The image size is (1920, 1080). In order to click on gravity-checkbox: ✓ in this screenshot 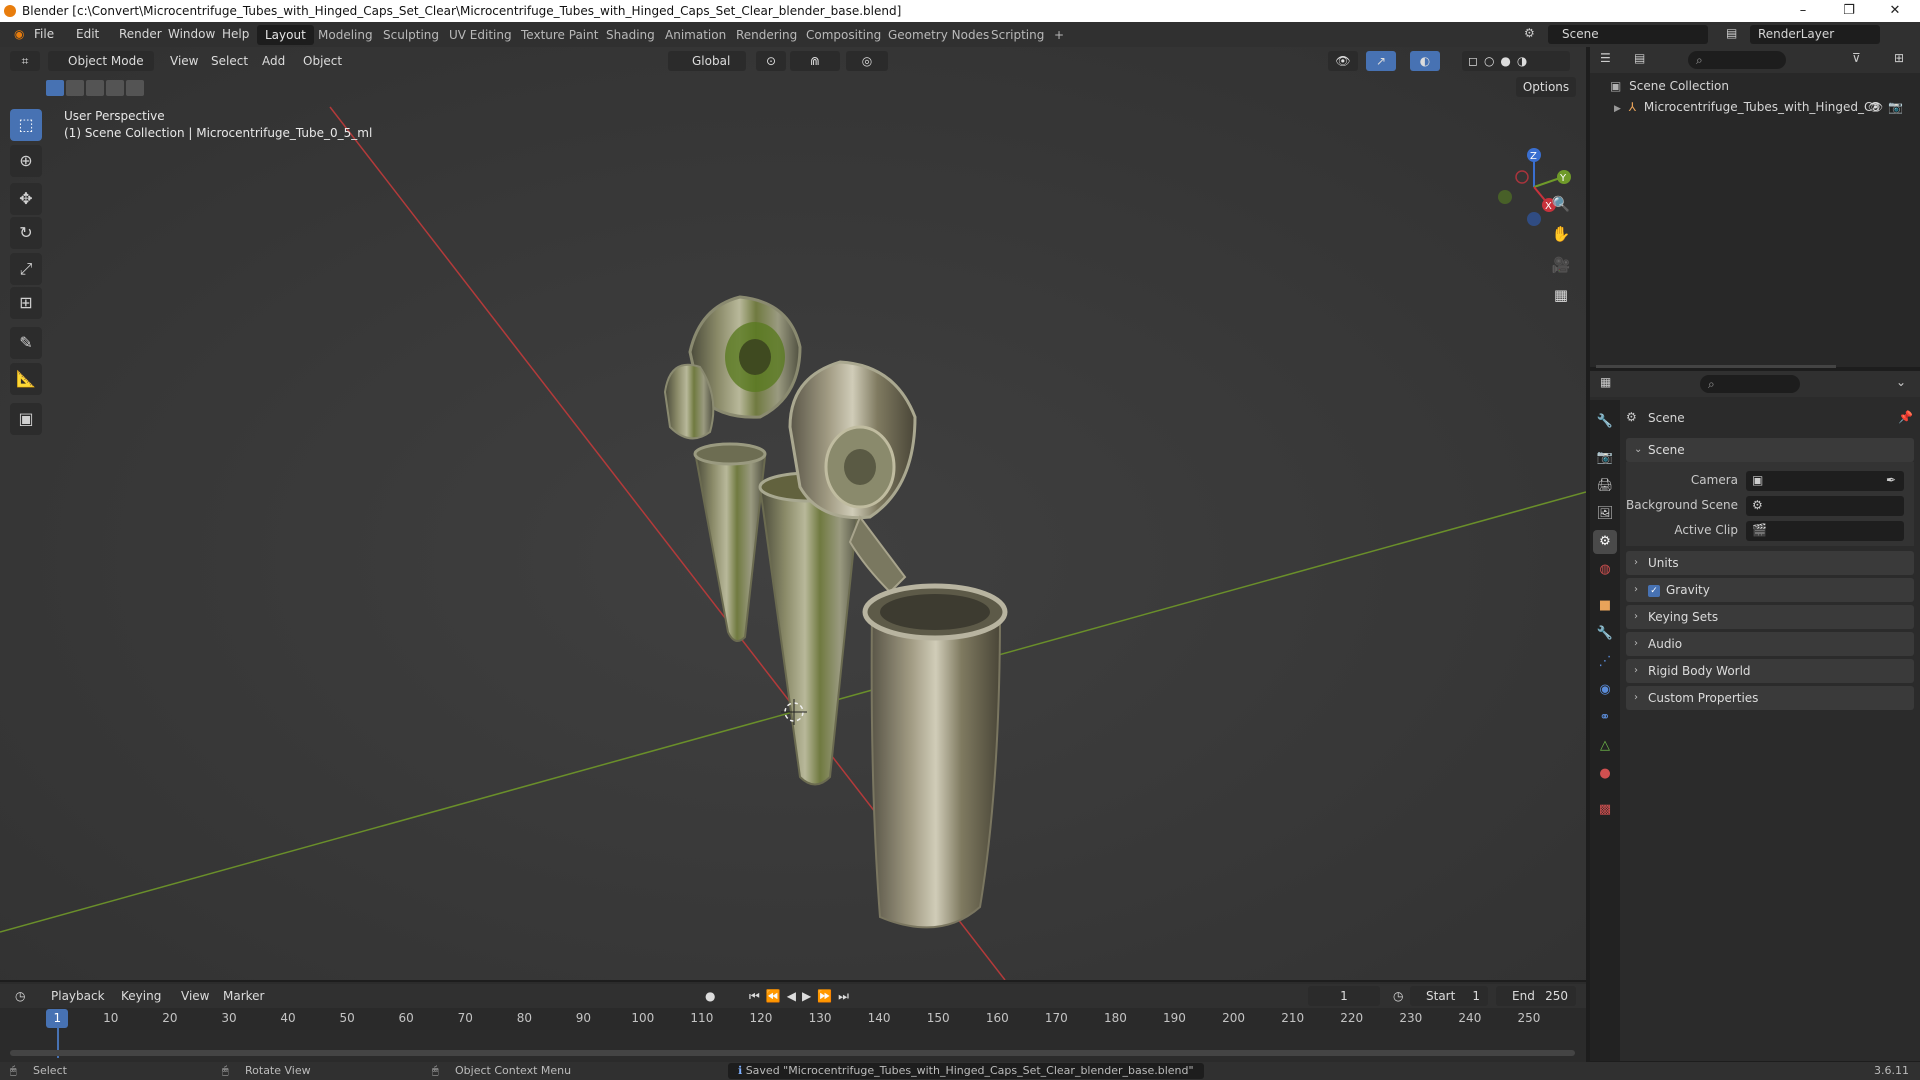, I will do `click(1654, 590)`.